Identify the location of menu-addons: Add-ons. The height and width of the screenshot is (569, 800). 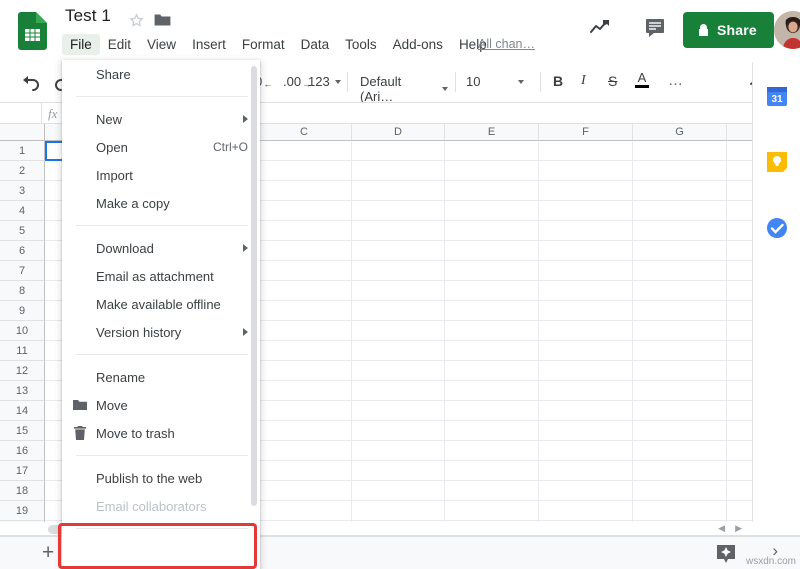
(418, 44).